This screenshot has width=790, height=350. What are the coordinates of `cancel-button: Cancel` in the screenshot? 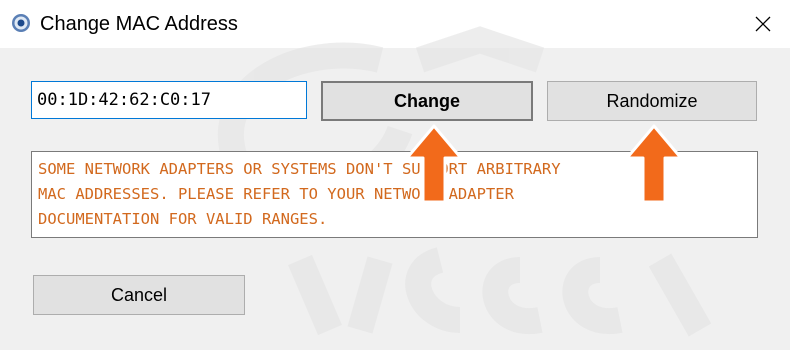 It's located at (139, 295).